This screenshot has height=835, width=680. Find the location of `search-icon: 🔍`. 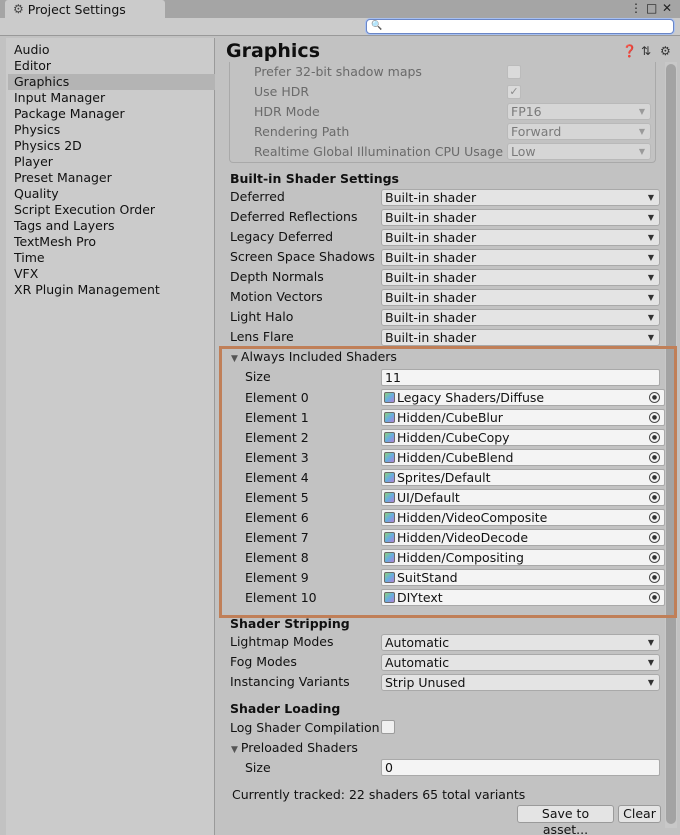

search-icon: 🔍 is located at coordinates (377, 26).